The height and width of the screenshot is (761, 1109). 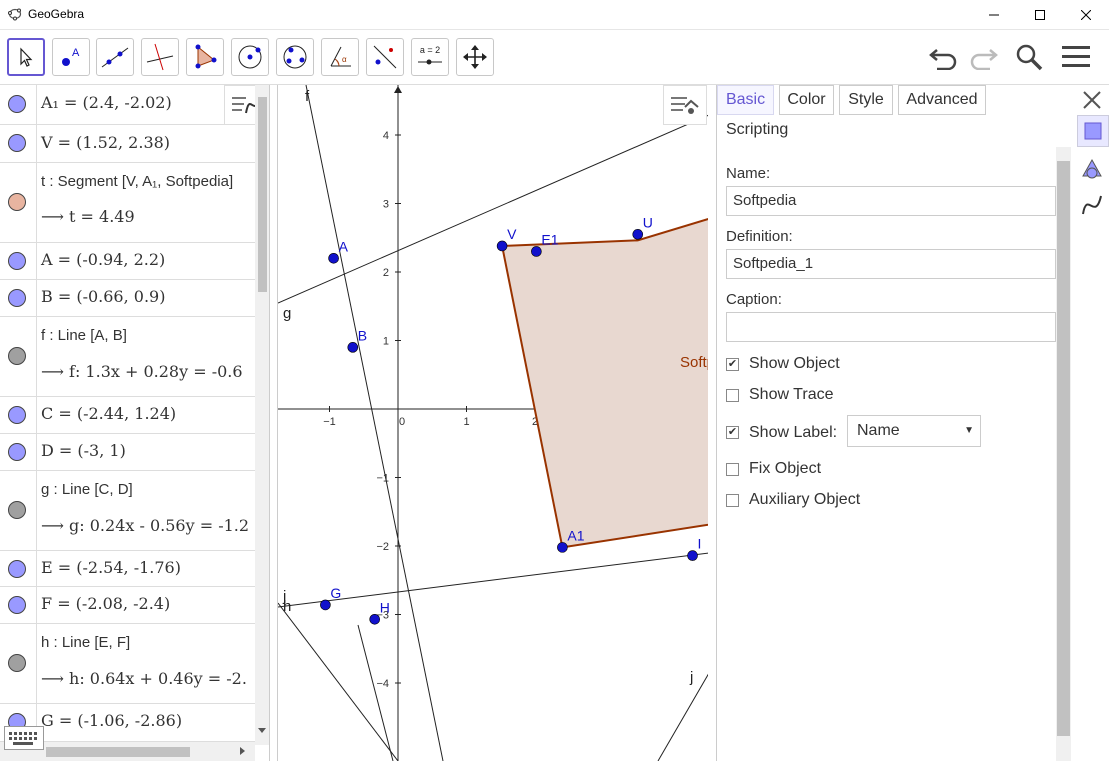 I want to click on point-A1, so click(x=562, y=547).